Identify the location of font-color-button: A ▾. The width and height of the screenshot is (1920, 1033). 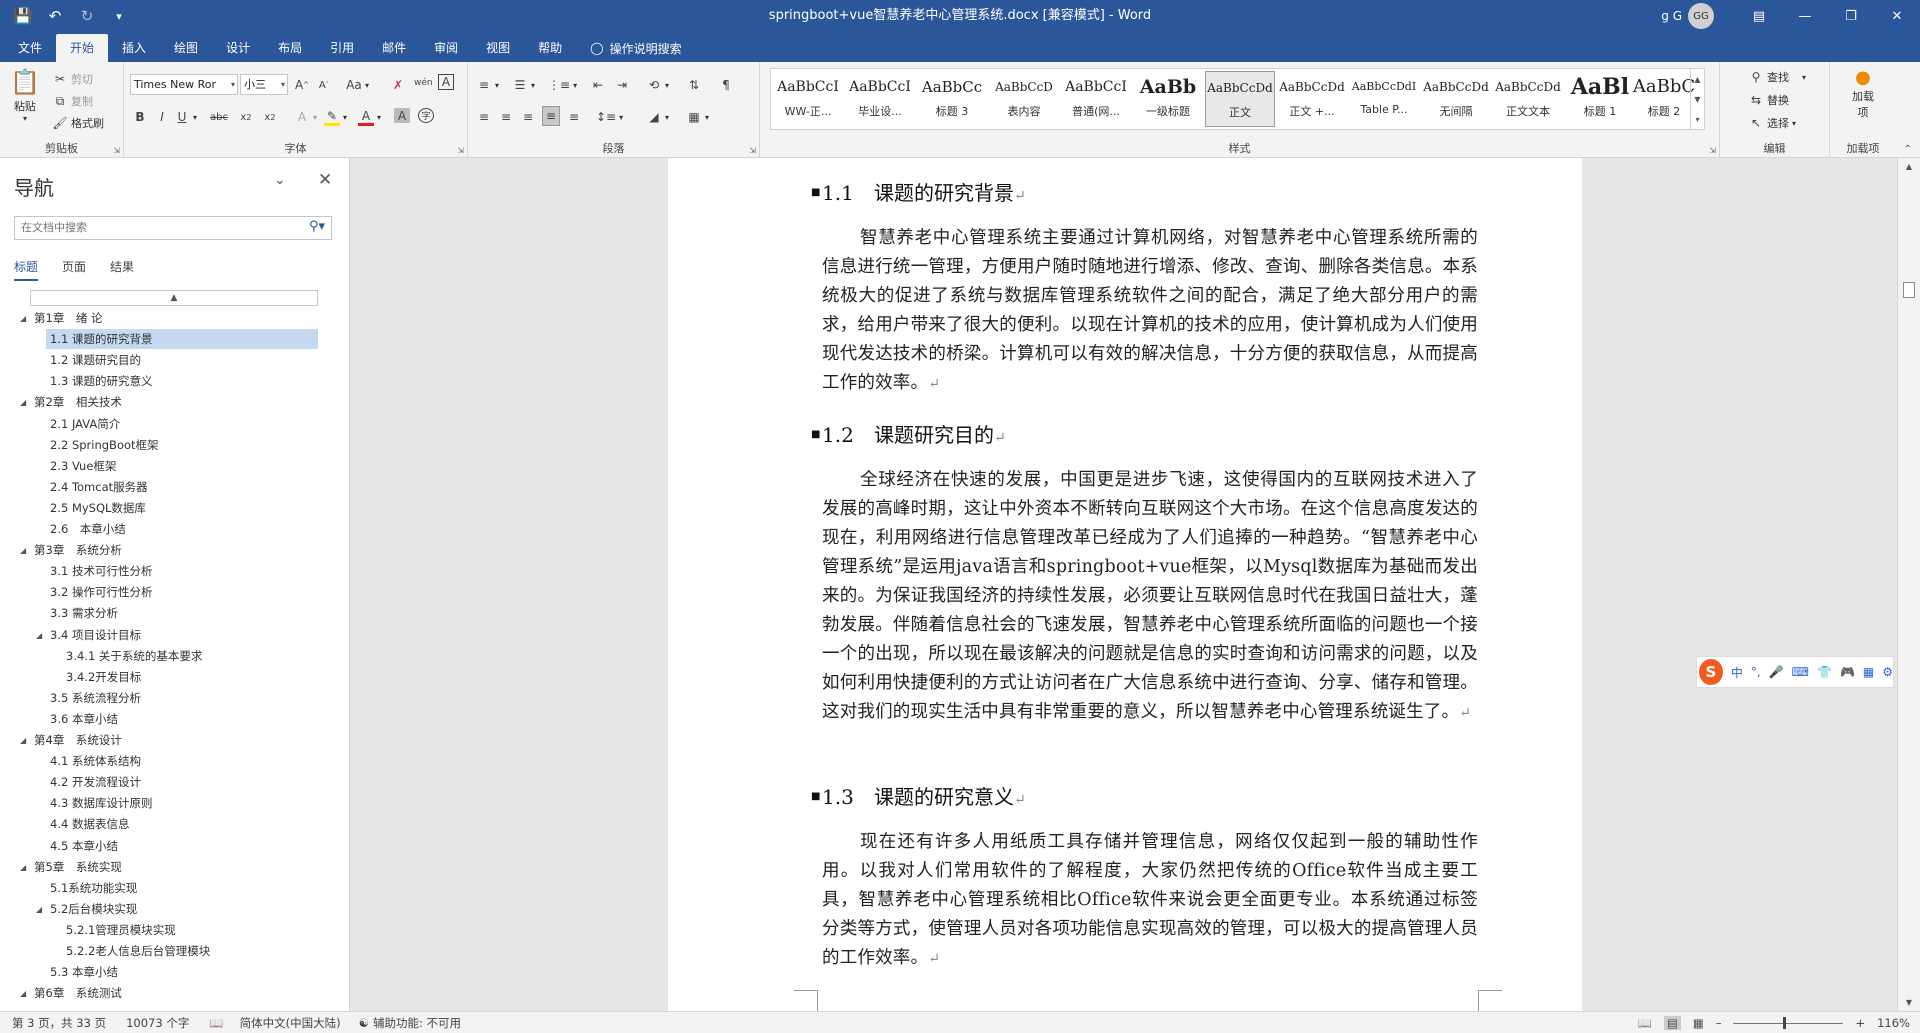
(369, 117).